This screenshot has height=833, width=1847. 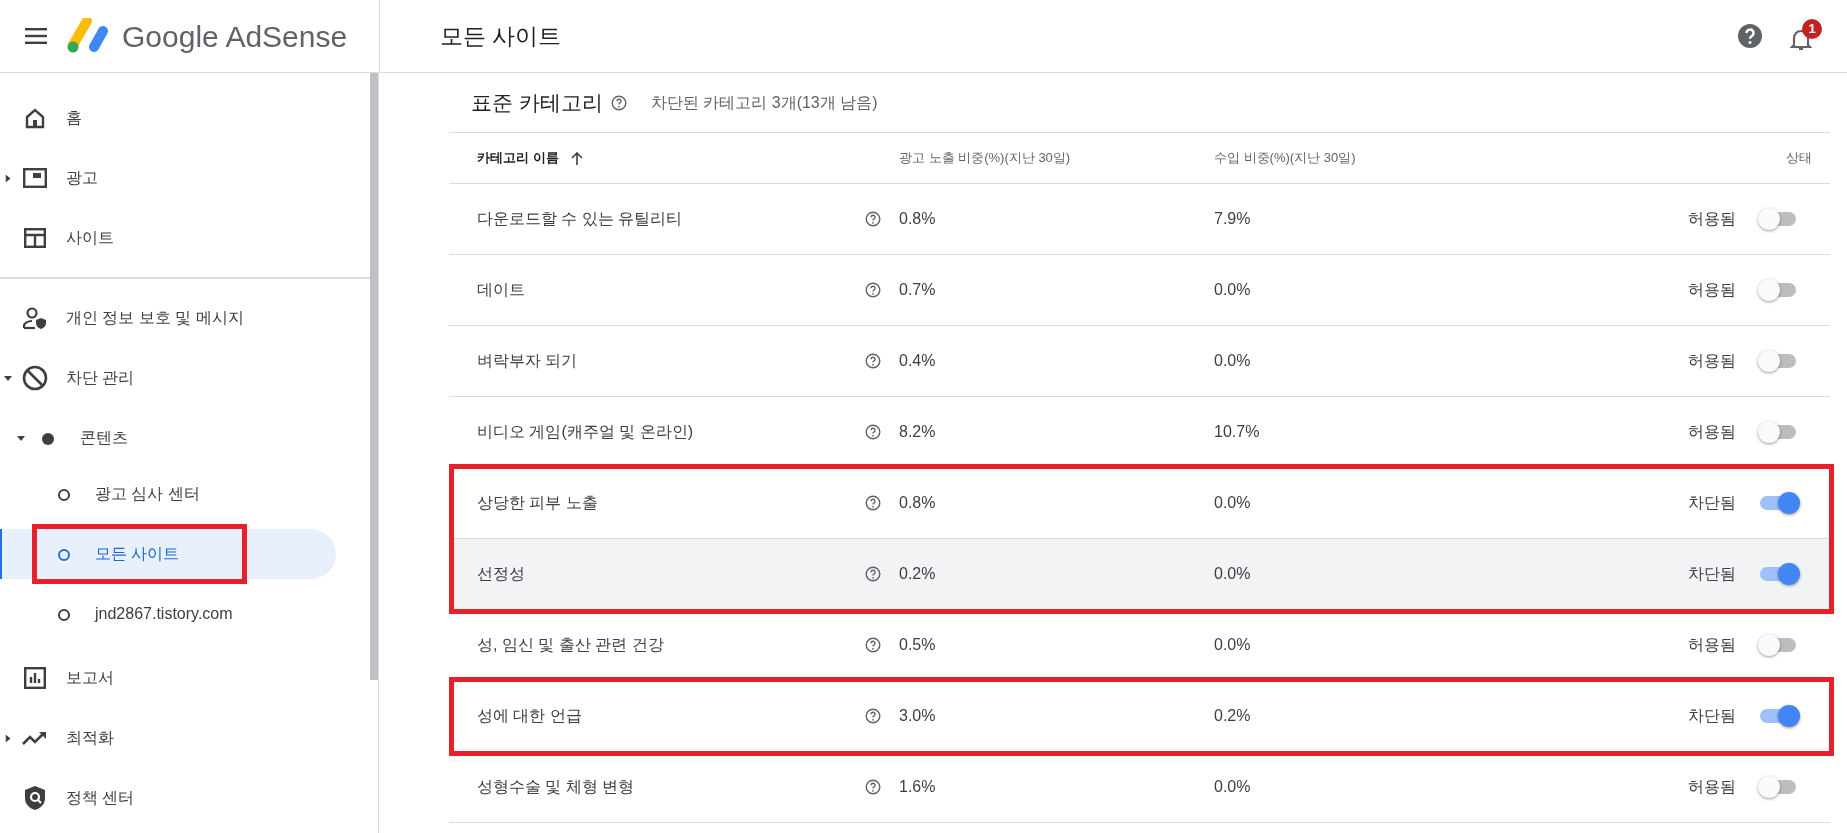 What do you see at coordinates (580, 219) in the screenshot?
I see `category-name: 다운로드할 수 있는 유틸리티` at bounding box center [580, 219].